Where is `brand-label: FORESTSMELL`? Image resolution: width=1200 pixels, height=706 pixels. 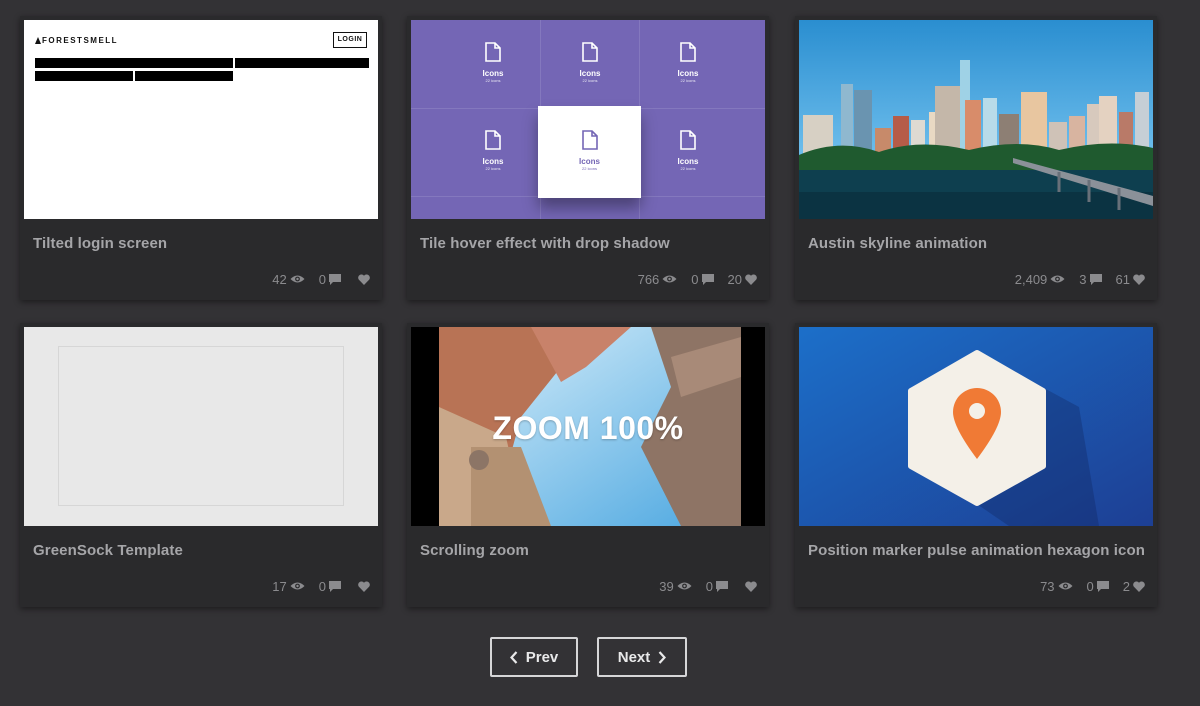 brand-label: FORESTSMELL is located at coordinates (80, 40).